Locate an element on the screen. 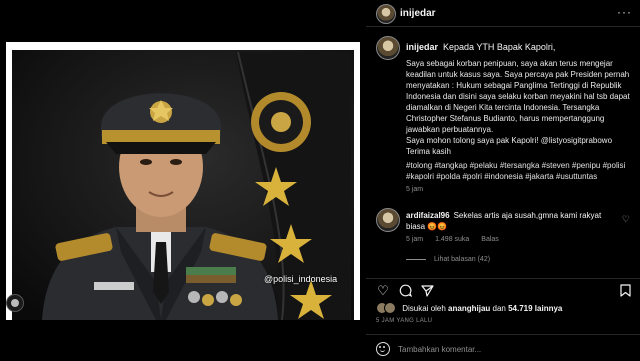  image-watermark: @polisi_indonesia is located at coordinates (301, 279).